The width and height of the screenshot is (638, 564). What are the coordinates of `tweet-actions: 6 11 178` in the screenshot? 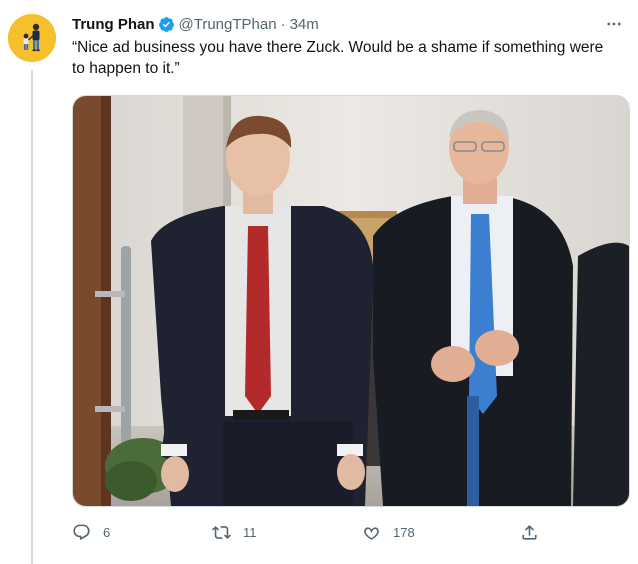 It's located at (307, 532).